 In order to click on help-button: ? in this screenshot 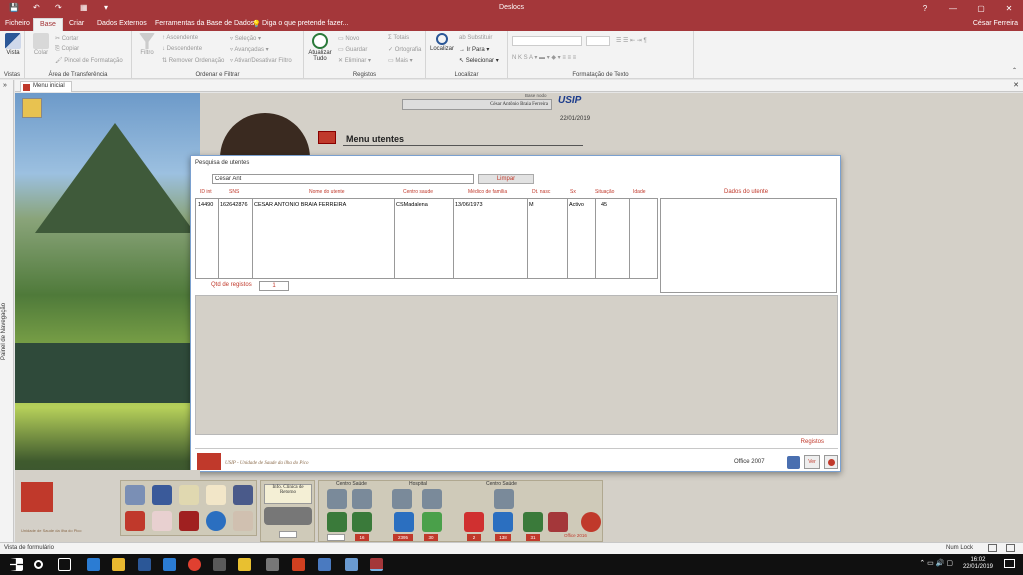, I will do `click(925, 8)`.